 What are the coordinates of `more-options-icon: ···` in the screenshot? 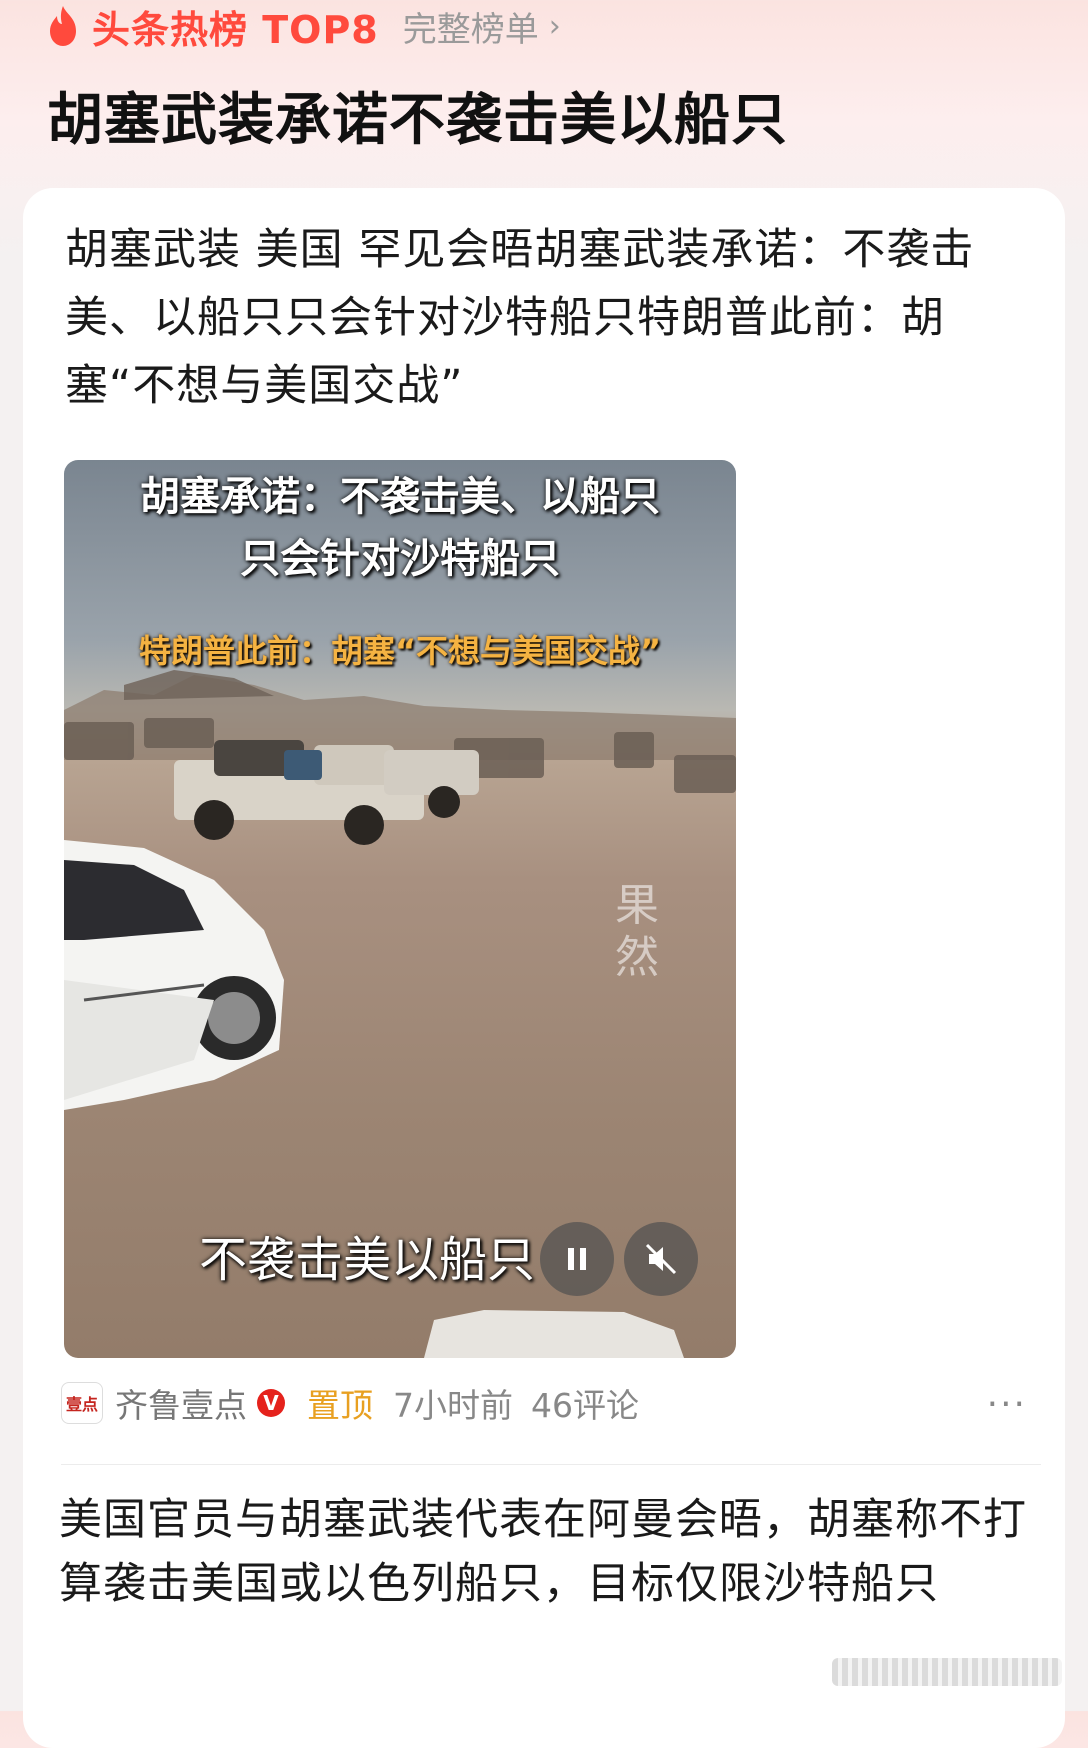 It's located at (1007, 1404).